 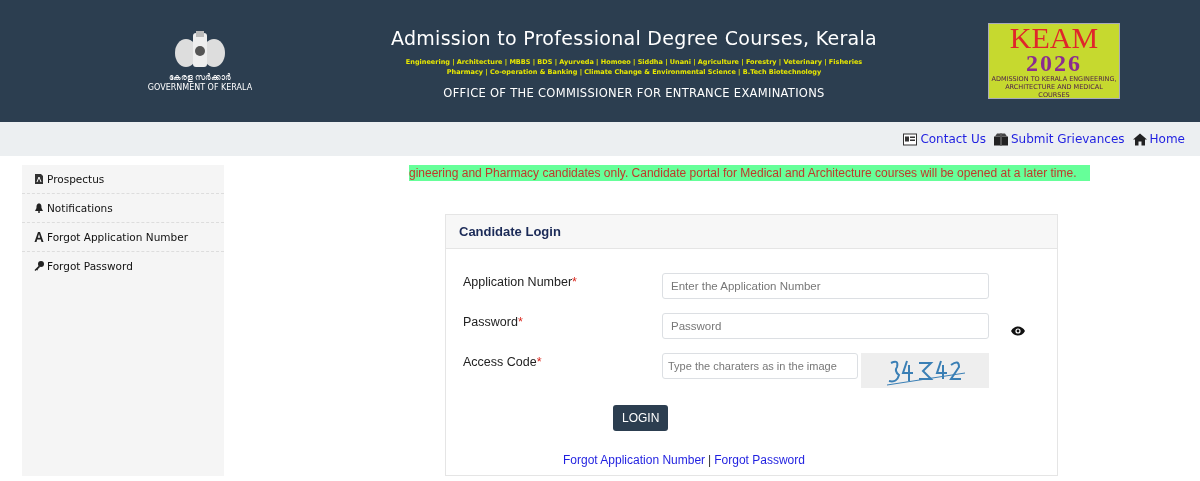 What do you see at coordinates (751, 232) in the screenshot?
I see `card-title: Candidate Login` at bounding box center [751, 232].